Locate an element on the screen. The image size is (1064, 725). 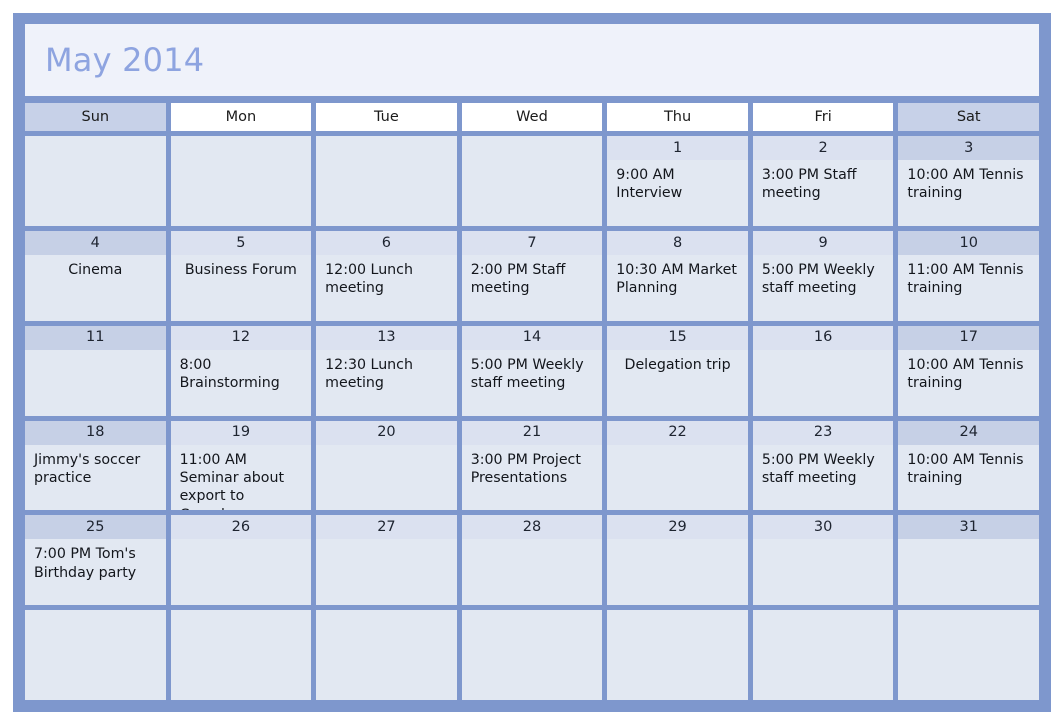
calendar-title-bar: May 2014 is located at coordinates (532, 60).